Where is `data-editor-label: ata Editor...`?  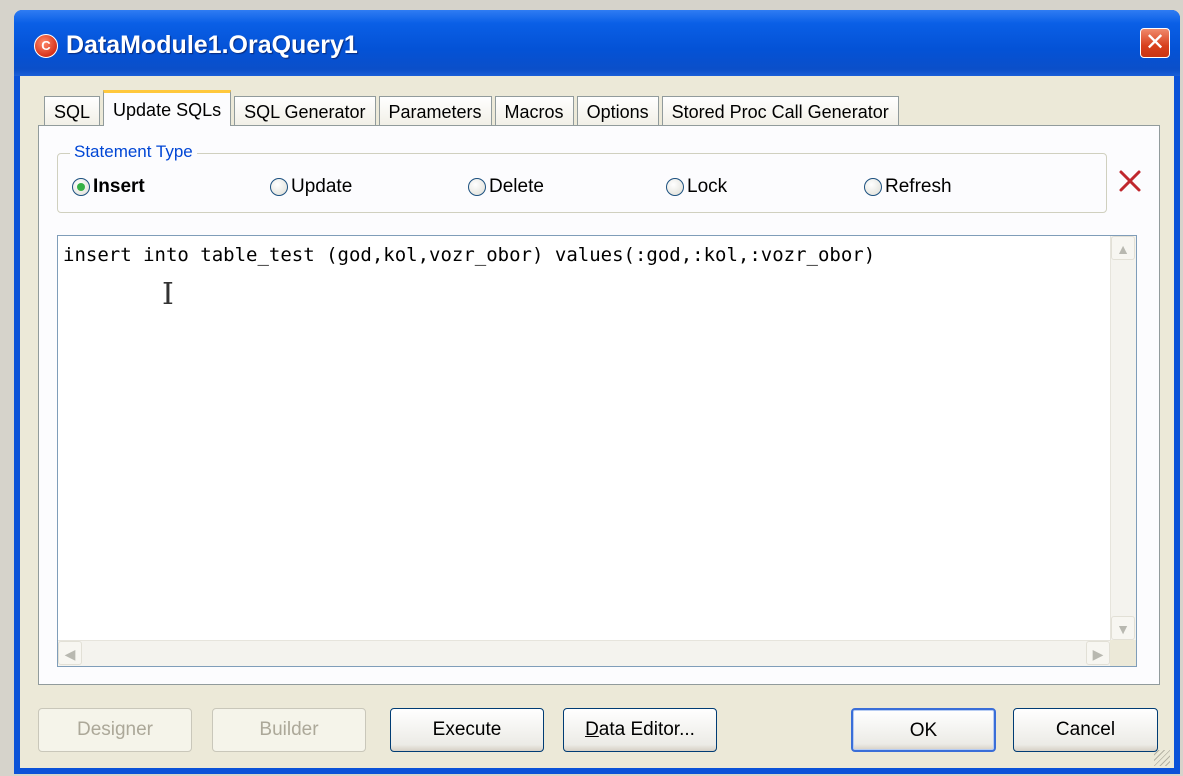 data-editor-label: ata Editor... is located at coordinates (646, 729).